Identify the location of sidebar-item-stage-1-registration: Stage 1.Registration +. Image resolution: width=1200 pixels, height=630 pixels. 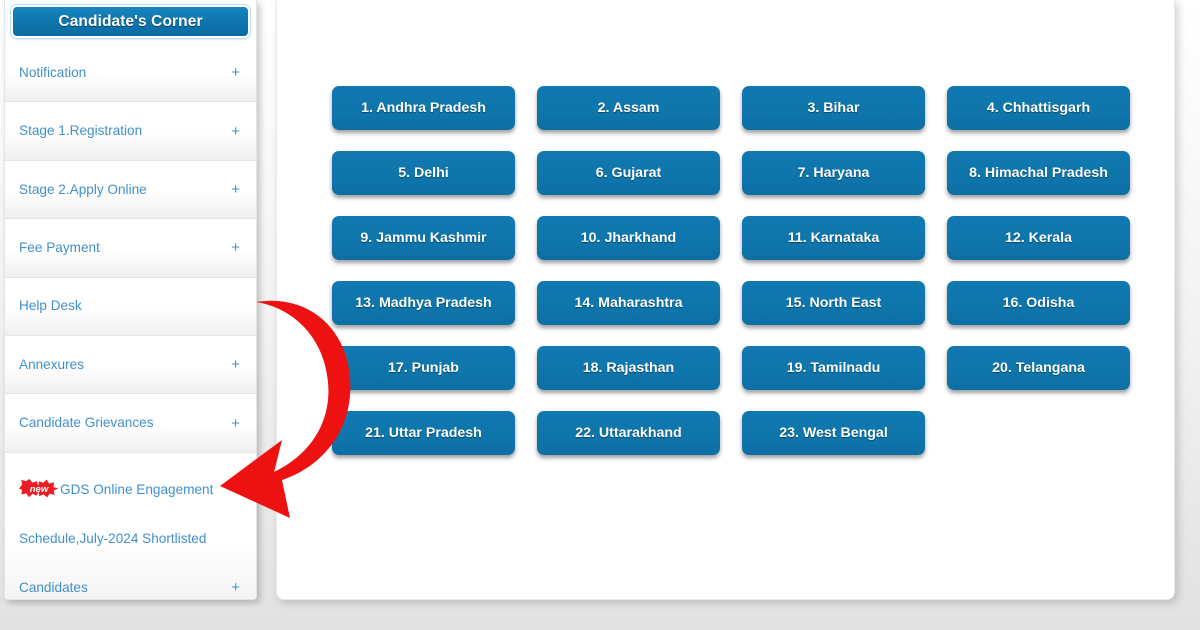
(130, 131).